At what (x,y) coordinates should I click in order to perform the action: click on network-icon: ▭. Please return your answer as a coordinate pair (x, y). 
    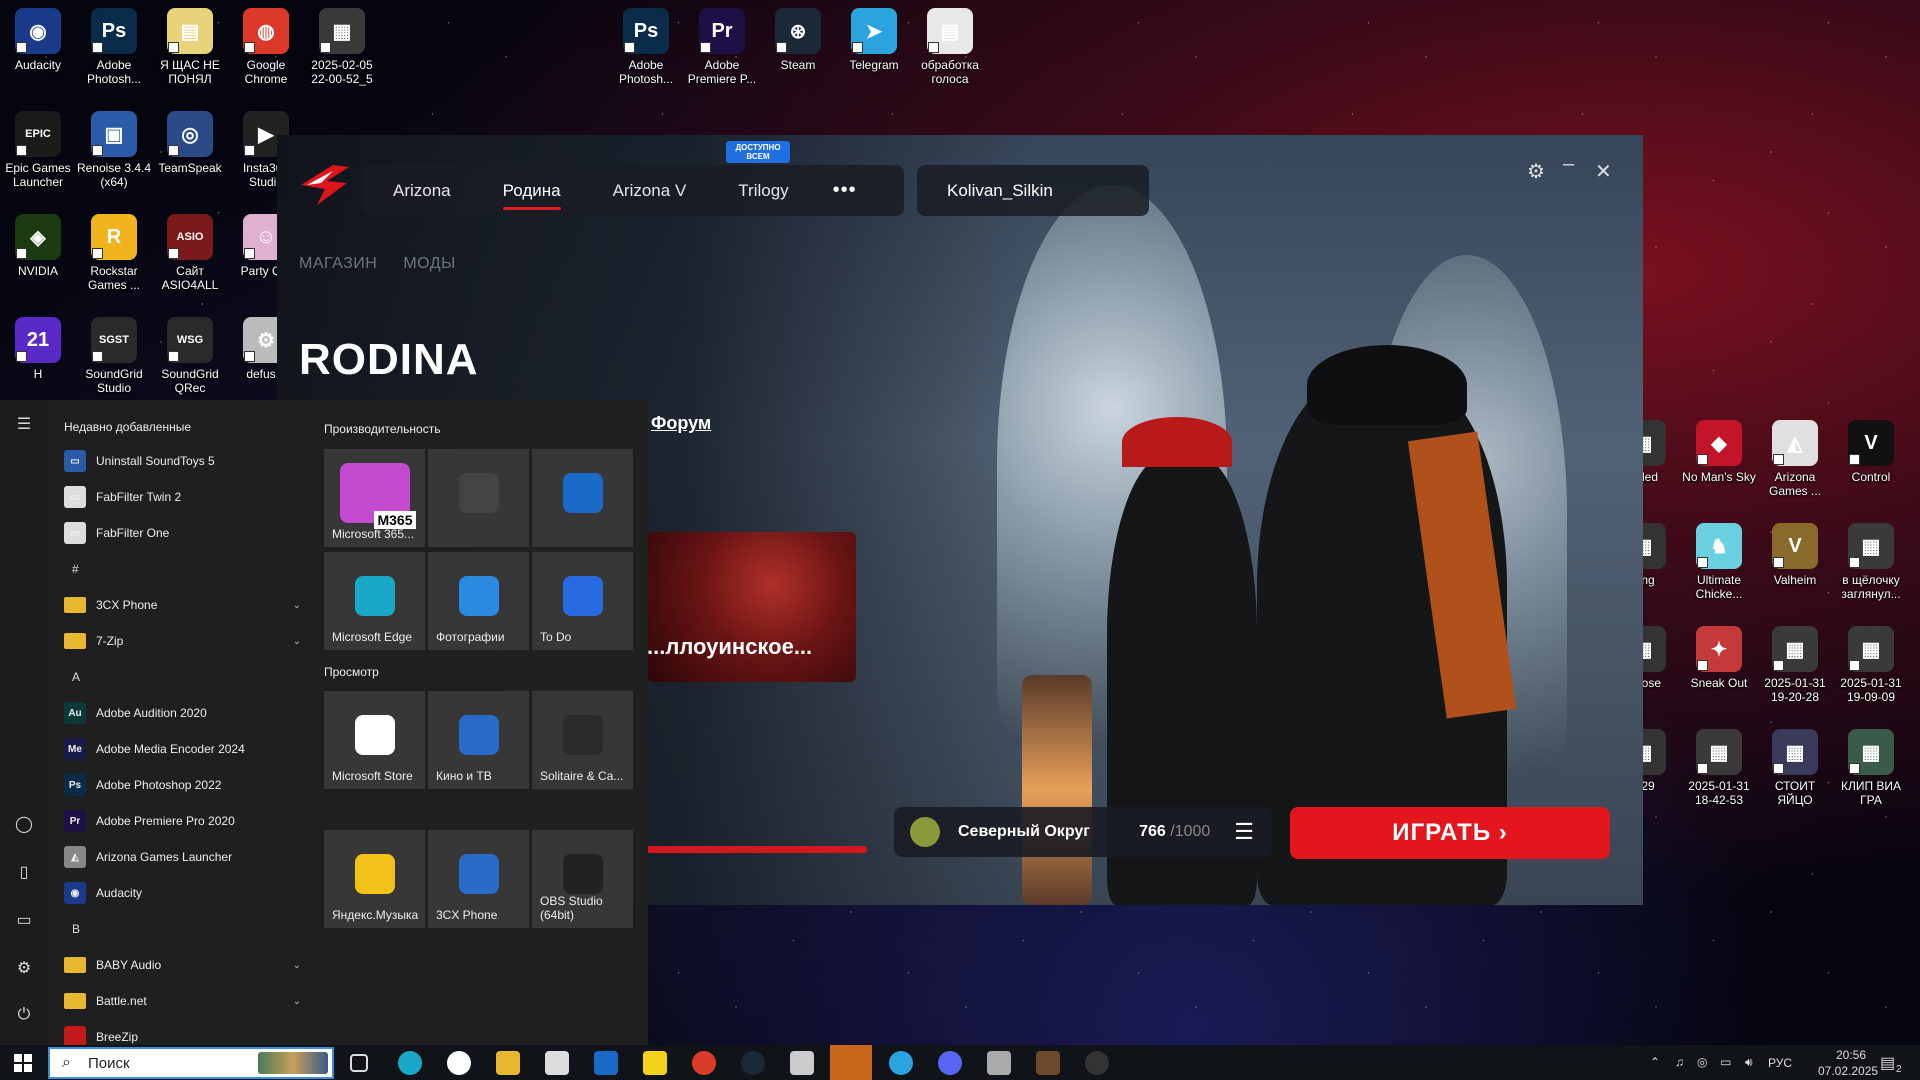
    Looking at the image, I should click on (1725, 1062).